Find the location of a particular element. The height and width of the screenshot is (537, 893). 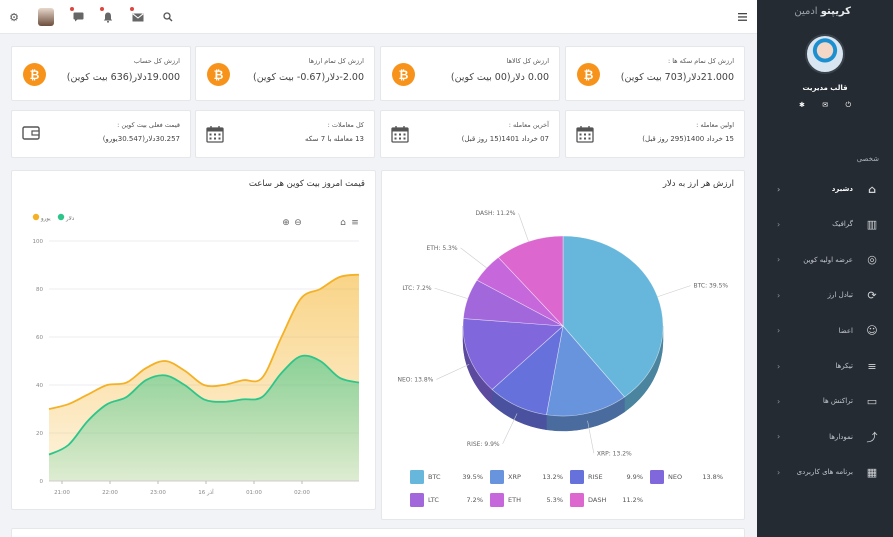

brand-logo: کریپتو ادمین is located at coordinates (822, 11).